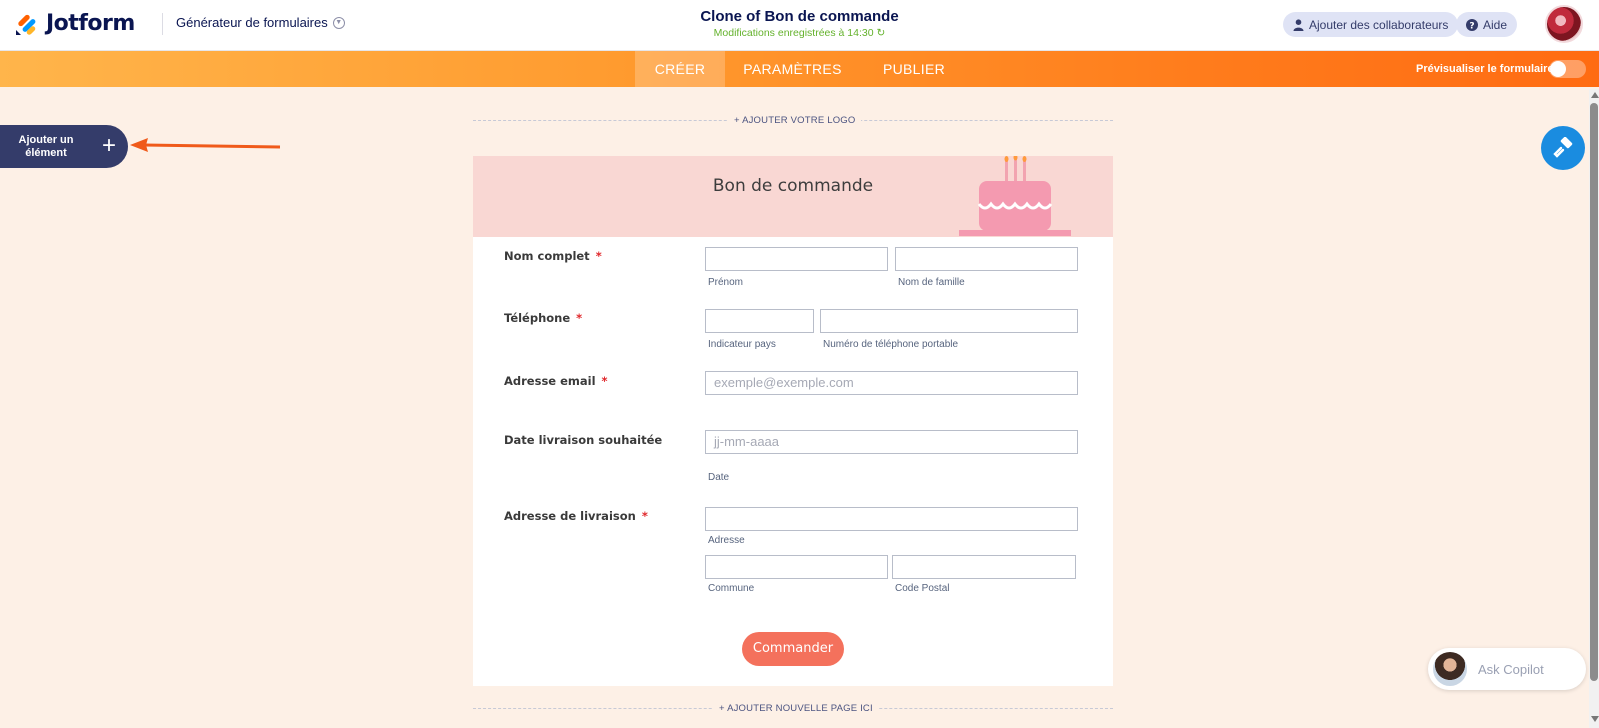 The height and width of the screenshot is (728, 1599). What do you see at coordinates (719, 477) in the screenshot?
I see `date-sublabel: Date` at bounding box center [719, 477].